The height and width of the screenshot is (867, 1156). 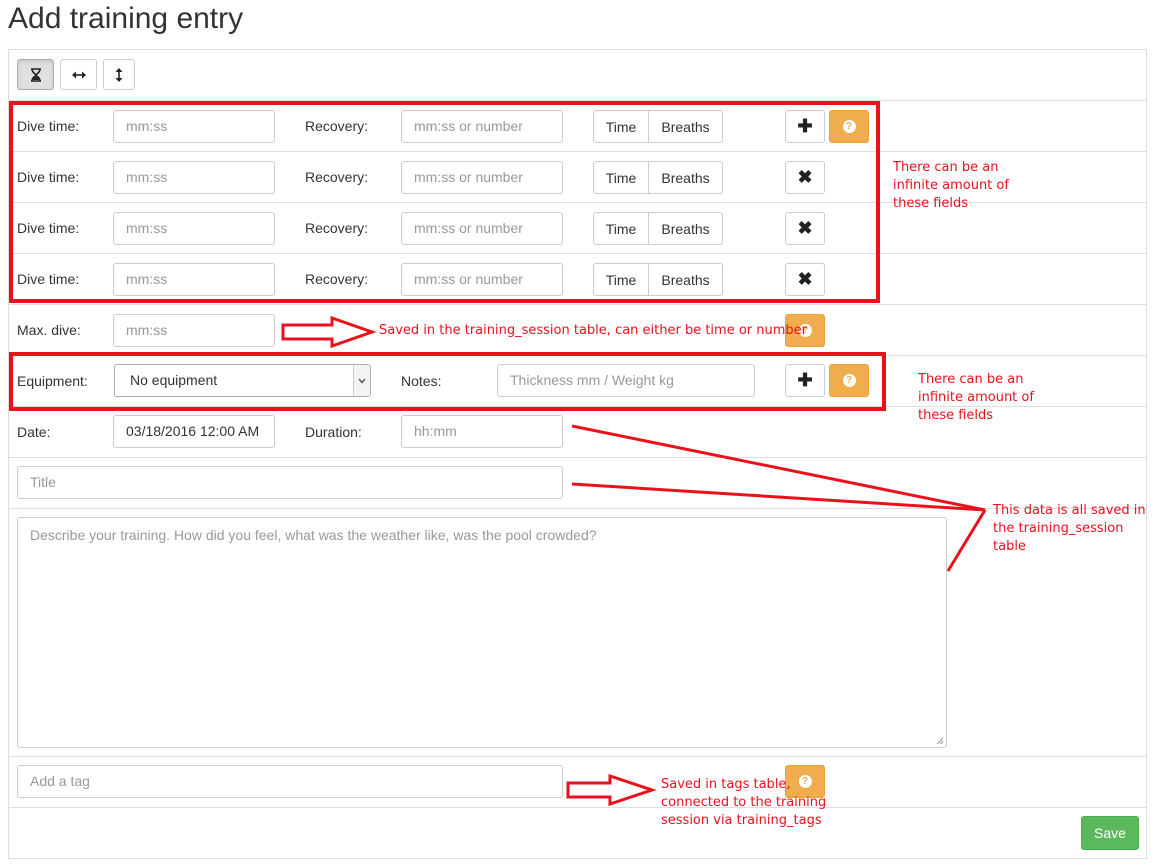 What do you see at coordinates (1058, 528) in the screenshot?
I see `note-line: the training_session` at bounding box center [1058, 528].